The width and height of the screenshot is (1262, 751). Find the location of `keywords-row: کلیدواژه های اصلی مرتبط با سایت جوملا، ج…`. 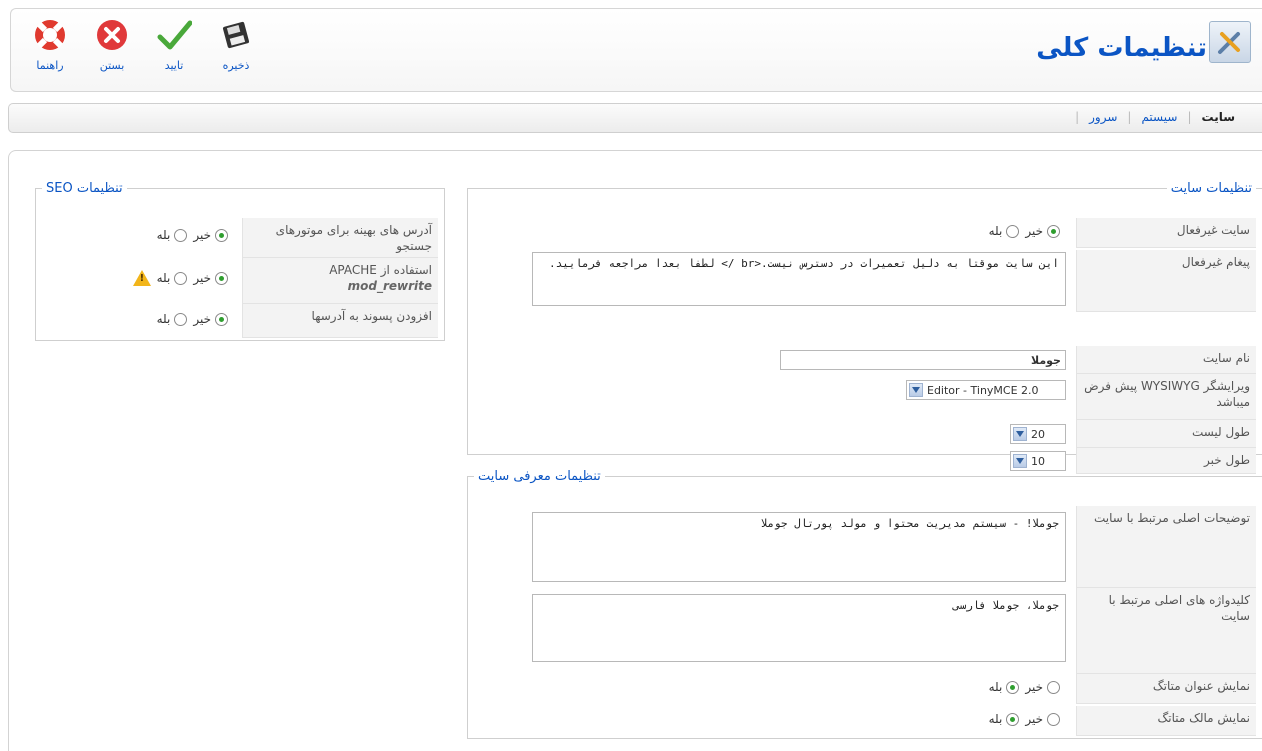

keywords-row: کلیدواژه های اصلی مرتبط با سایت جوملا، ج… is located at coordinates (865, 631).